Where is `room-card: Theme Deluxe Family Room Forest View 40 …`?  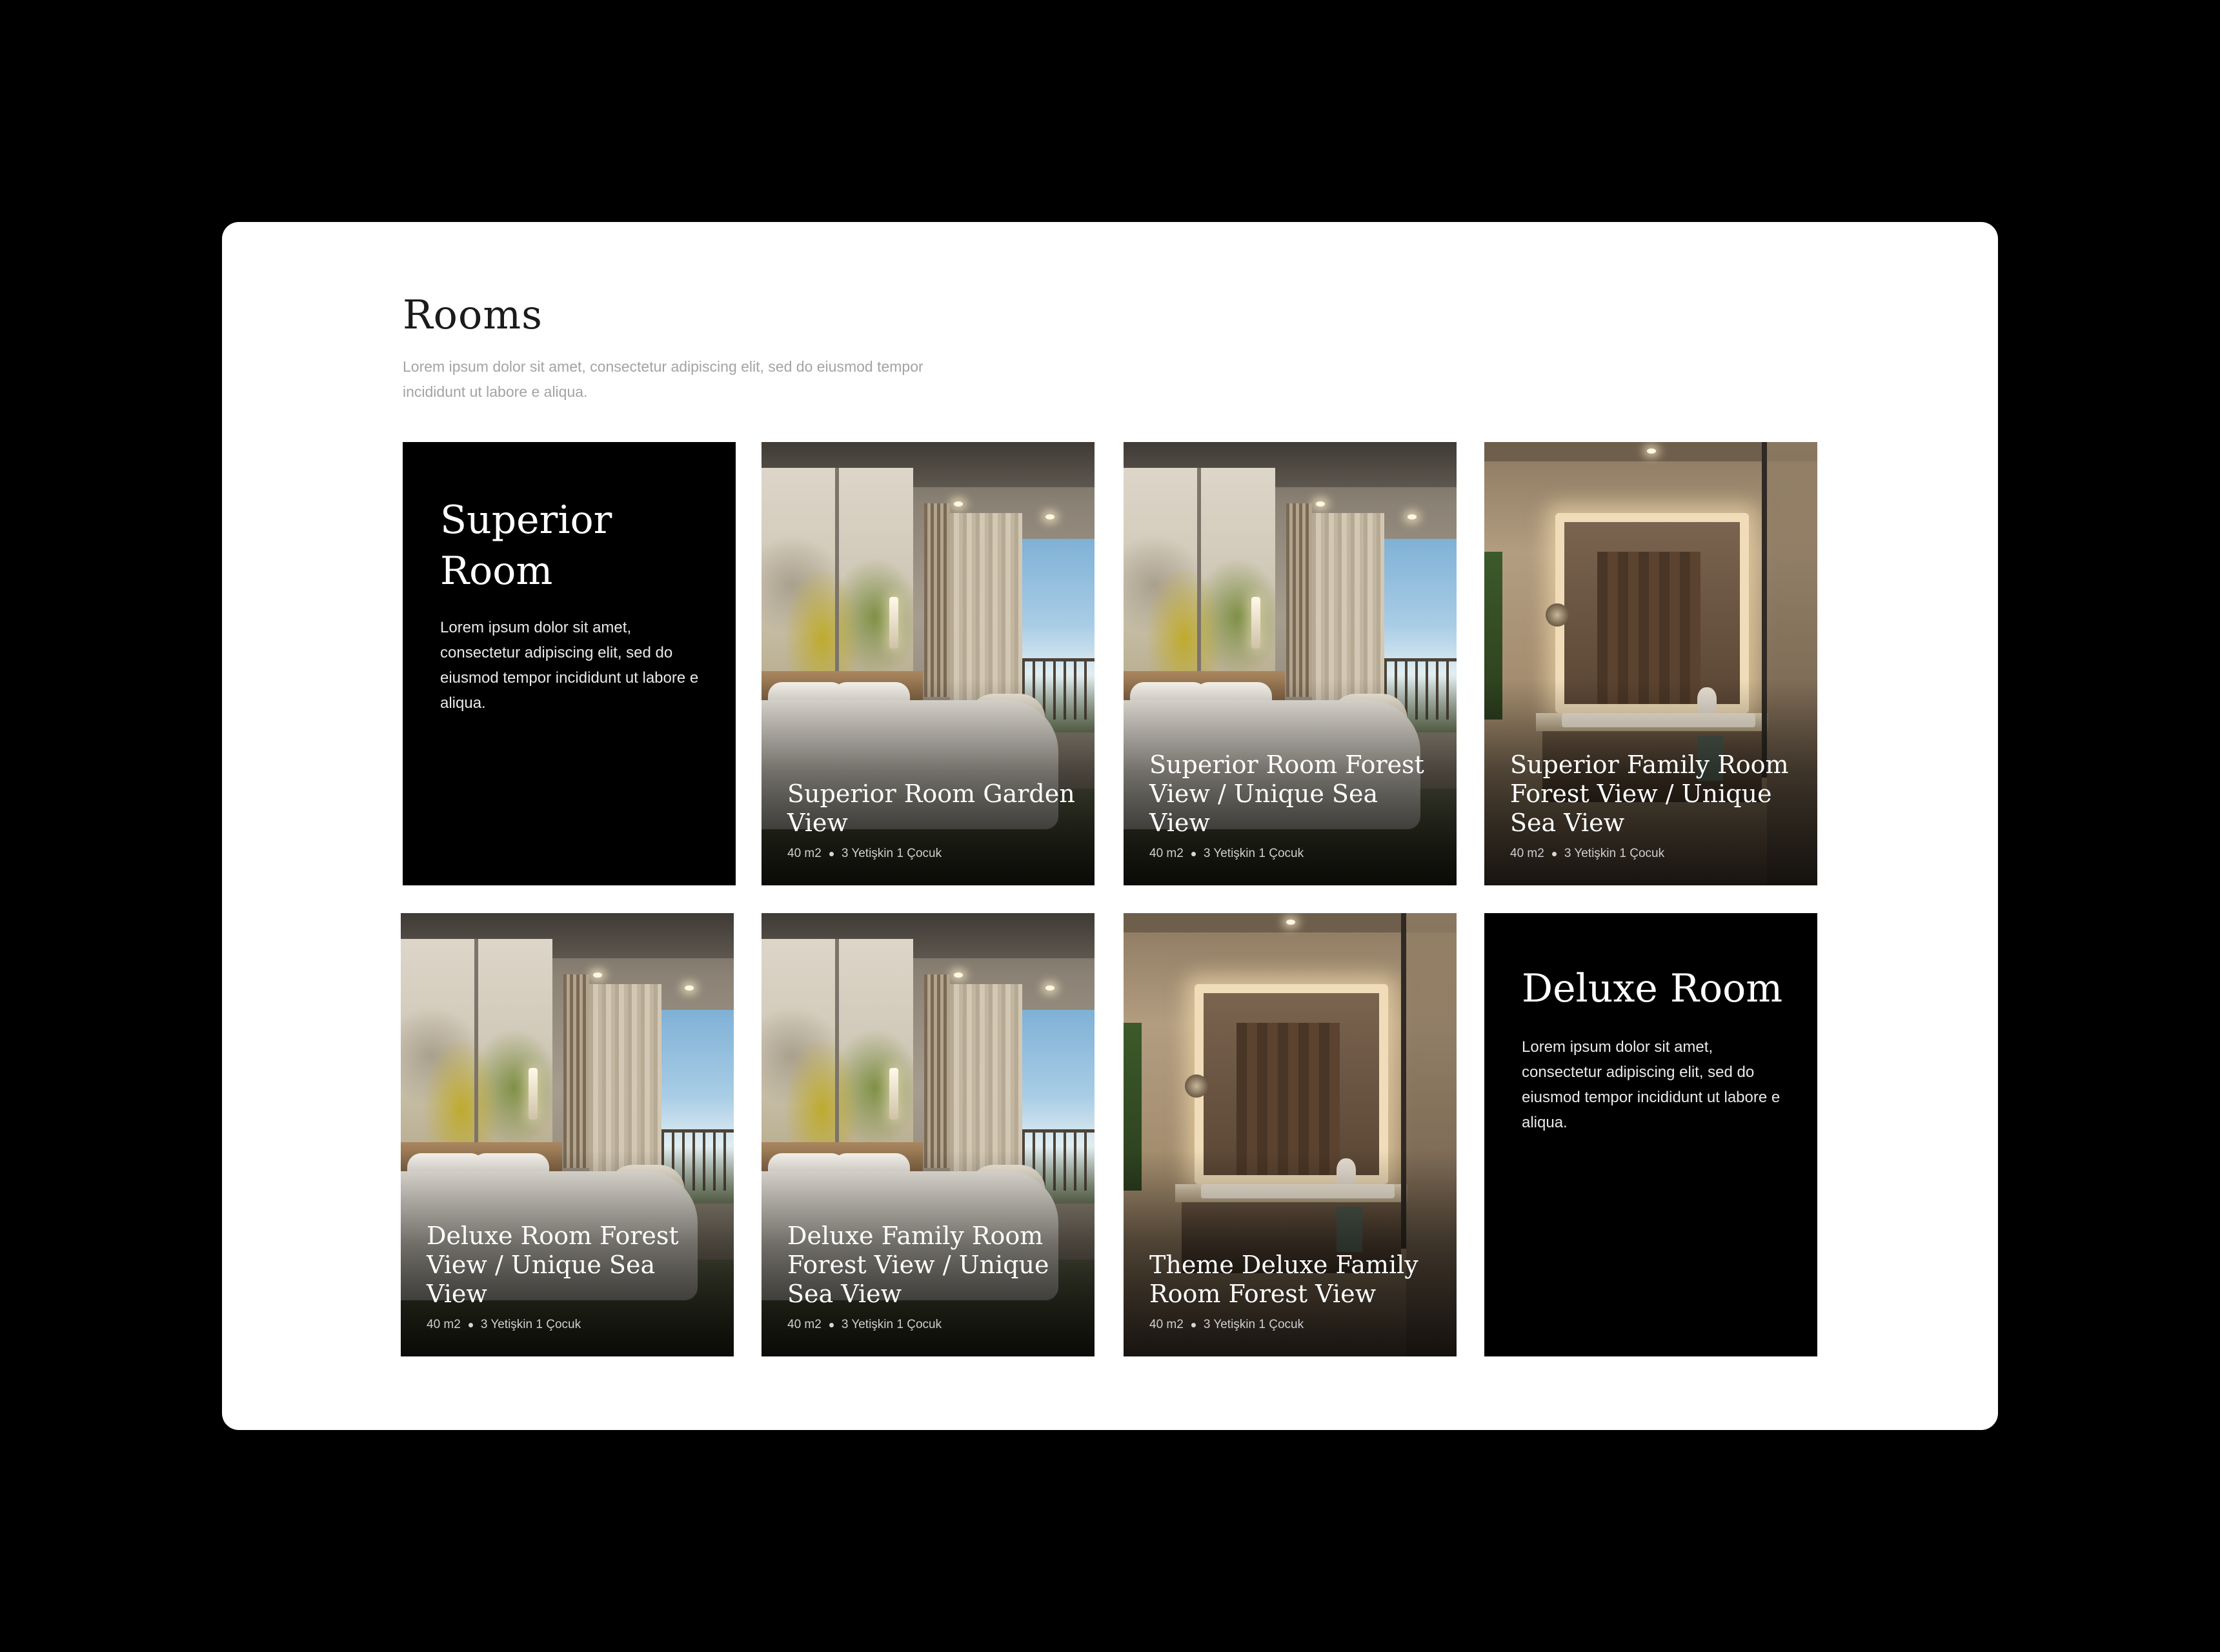
room-card: Theme Deluxe Family Room Forest View 40 … is located at coordinates (1290, 1134).